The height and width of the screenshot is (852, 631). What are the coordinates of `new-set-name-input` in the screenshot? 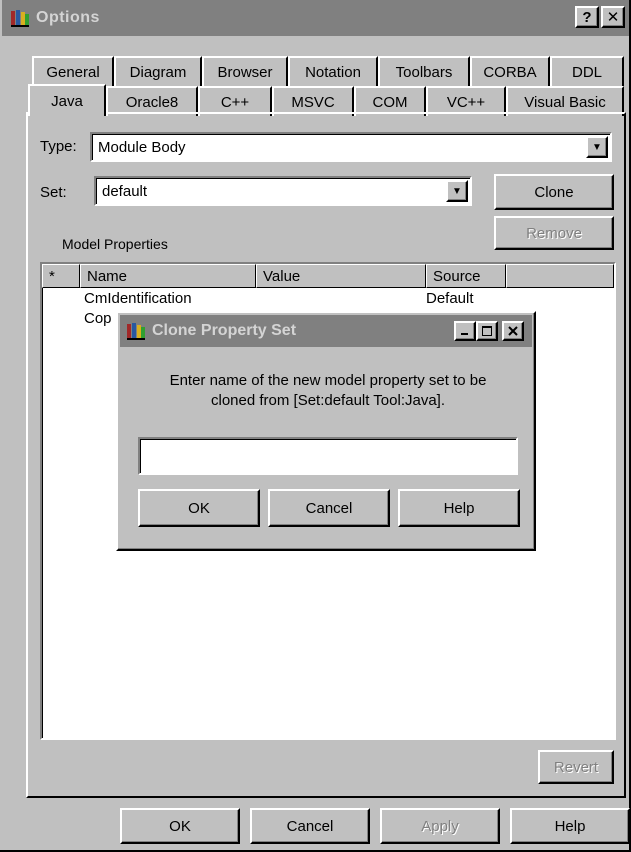 It's located at (328, 456).